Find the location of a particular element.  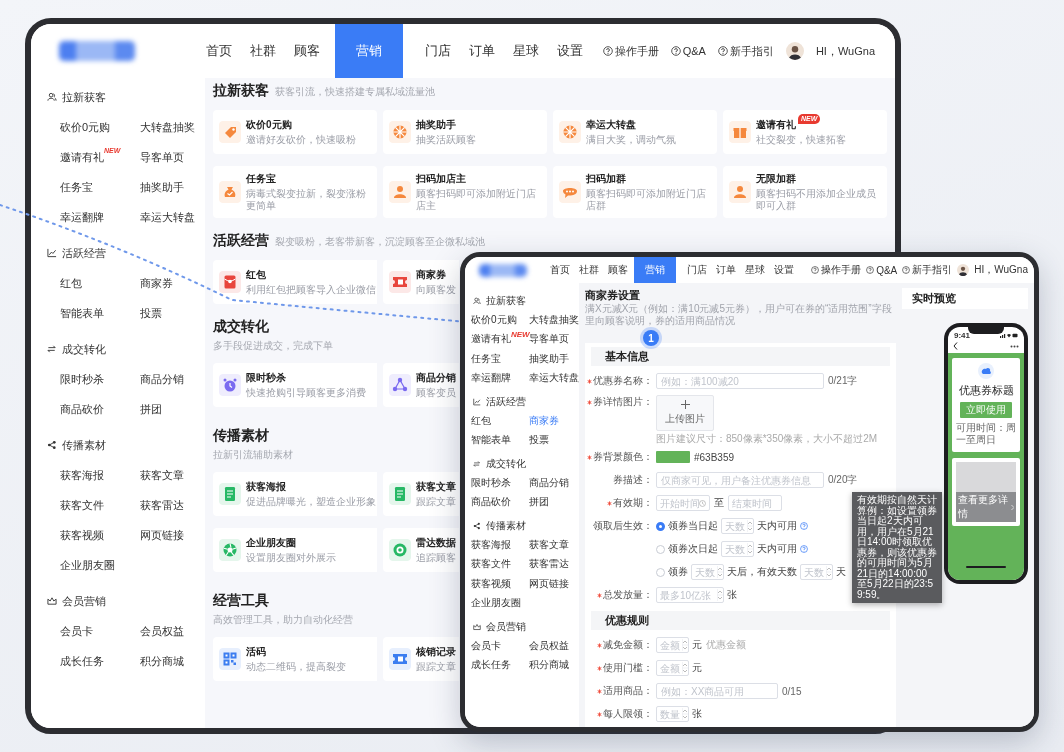

feature-card: 无限加群 顾客扫码不用添加企业成员即可入群 is located at coordinates (805, 192).